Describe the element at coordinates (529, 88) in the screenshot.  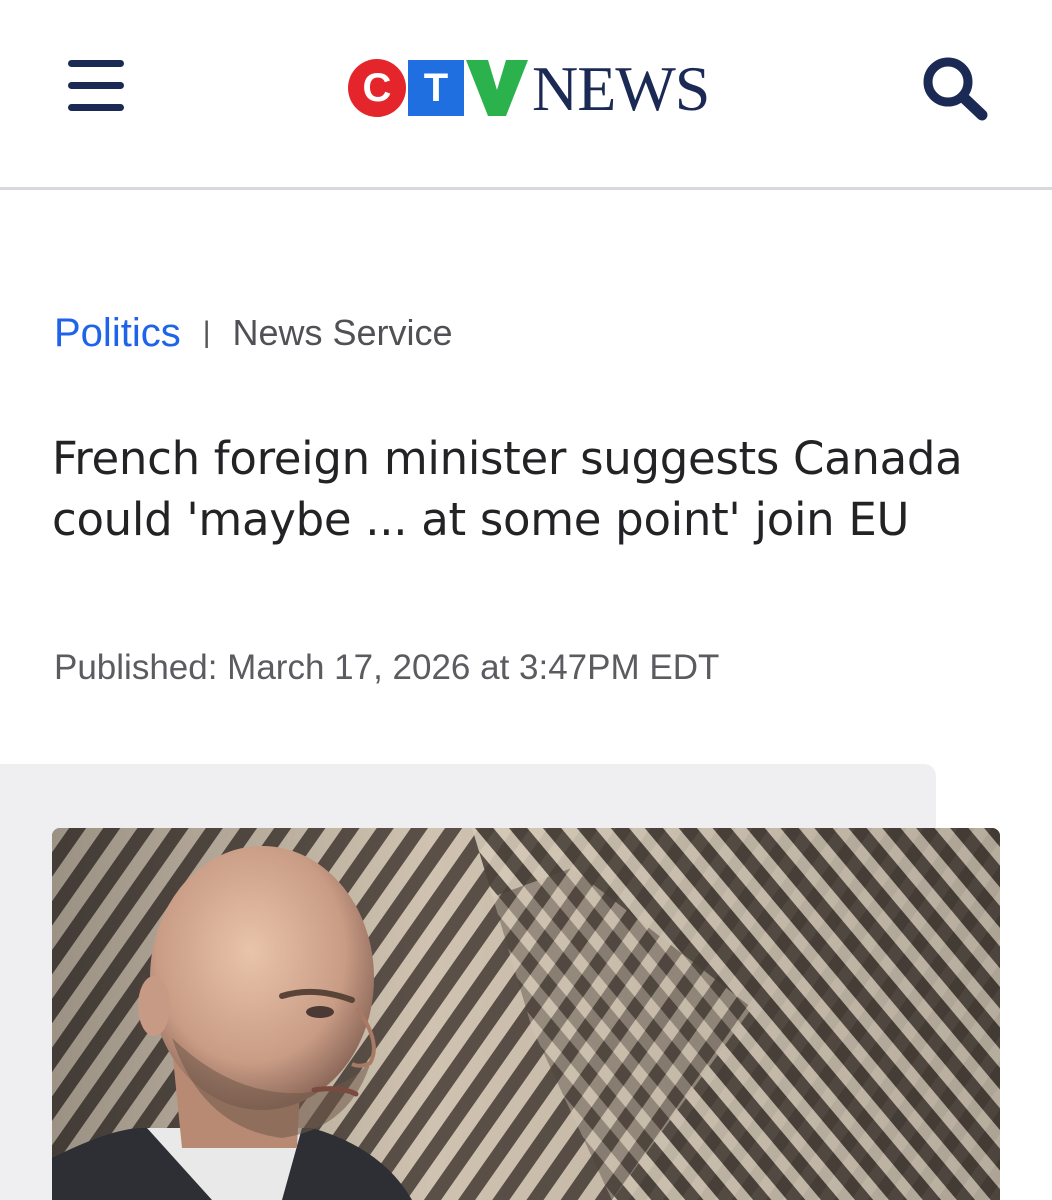
I see `ctv-news-logo: C T NEWS` at that location.